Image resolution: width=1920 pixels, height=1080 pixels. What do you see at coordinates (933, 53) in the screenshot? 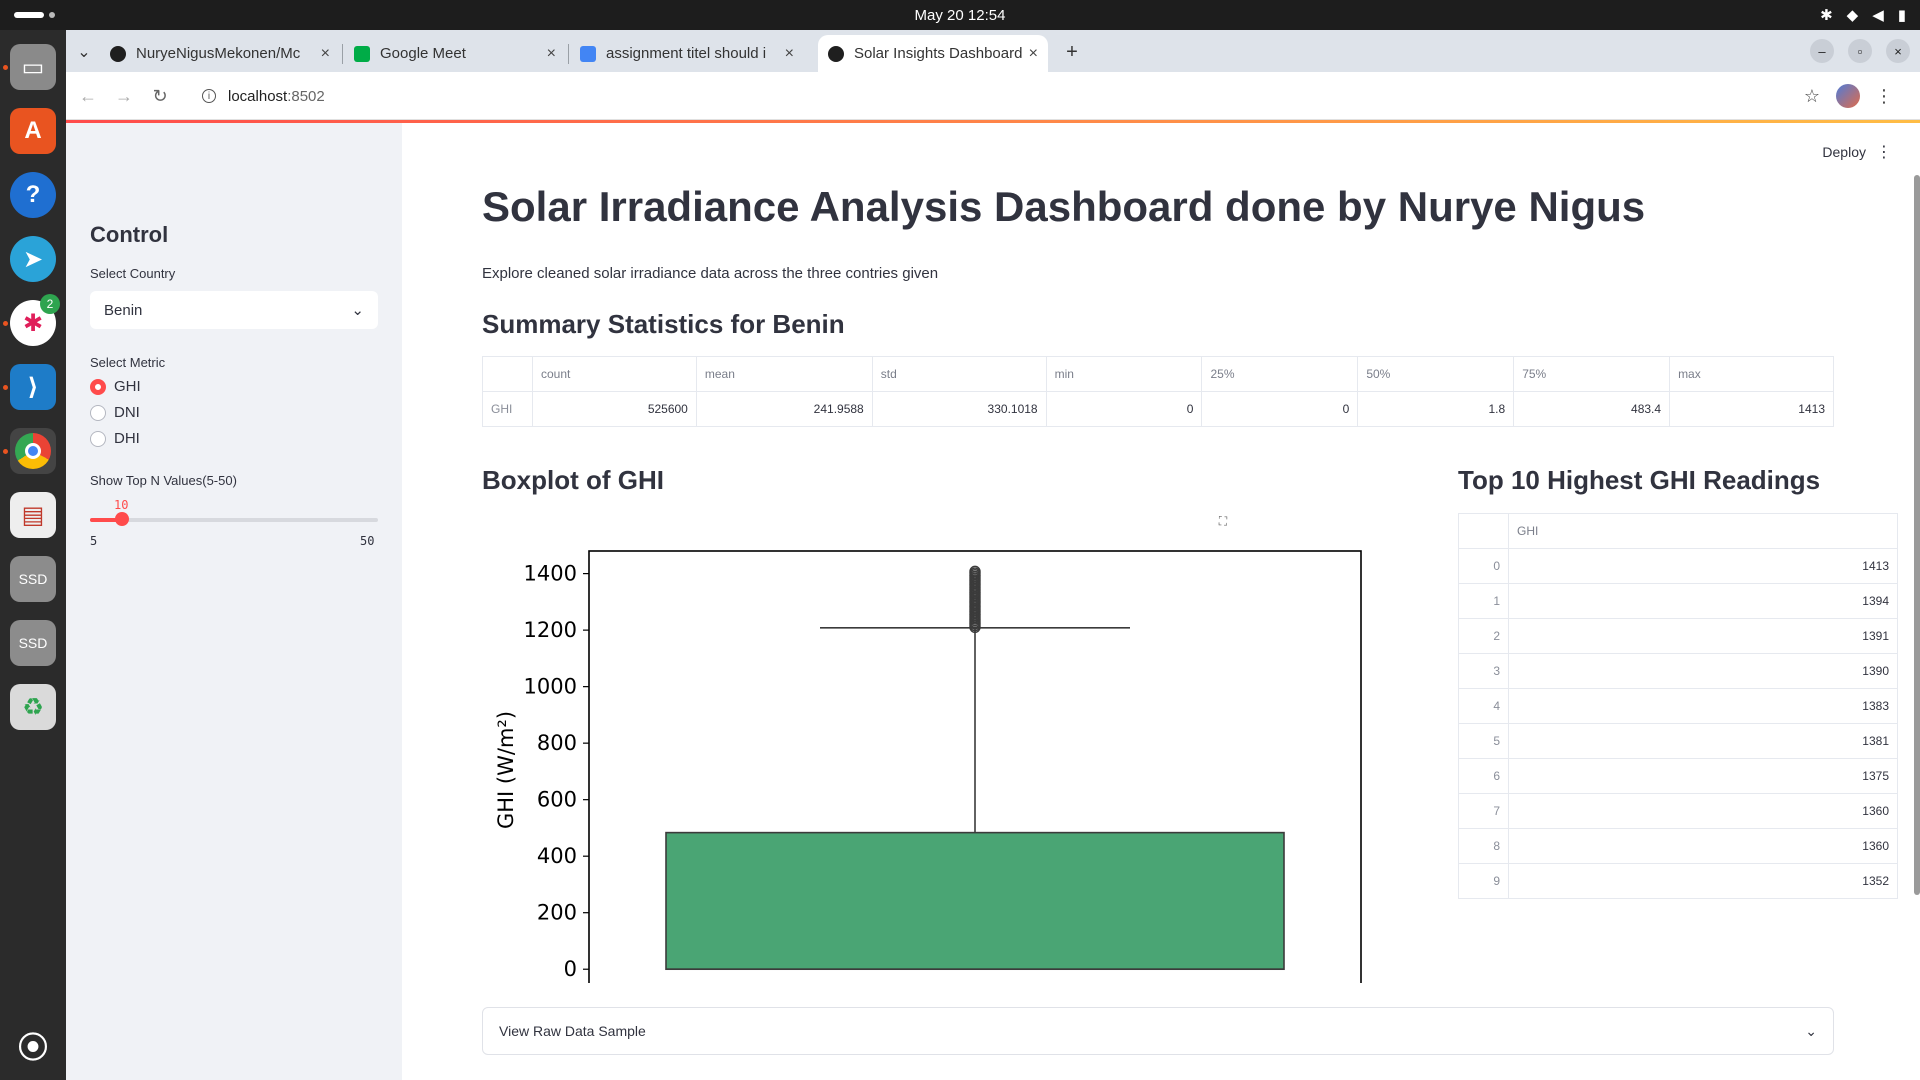
I see `tab-solar-insights: Solar Insights Dashboard ×` at bounding box center [933, 53].